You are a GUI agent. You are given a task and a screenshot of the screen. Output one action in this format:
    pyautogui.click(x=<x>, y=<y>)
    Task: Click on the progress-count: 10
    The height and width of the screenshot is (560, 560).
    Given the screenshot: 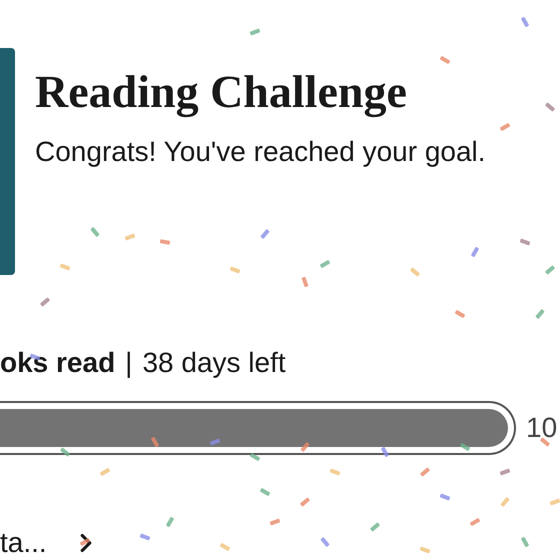 What is the action you would take?
    pyautogui.click(x=542, y=428)
    